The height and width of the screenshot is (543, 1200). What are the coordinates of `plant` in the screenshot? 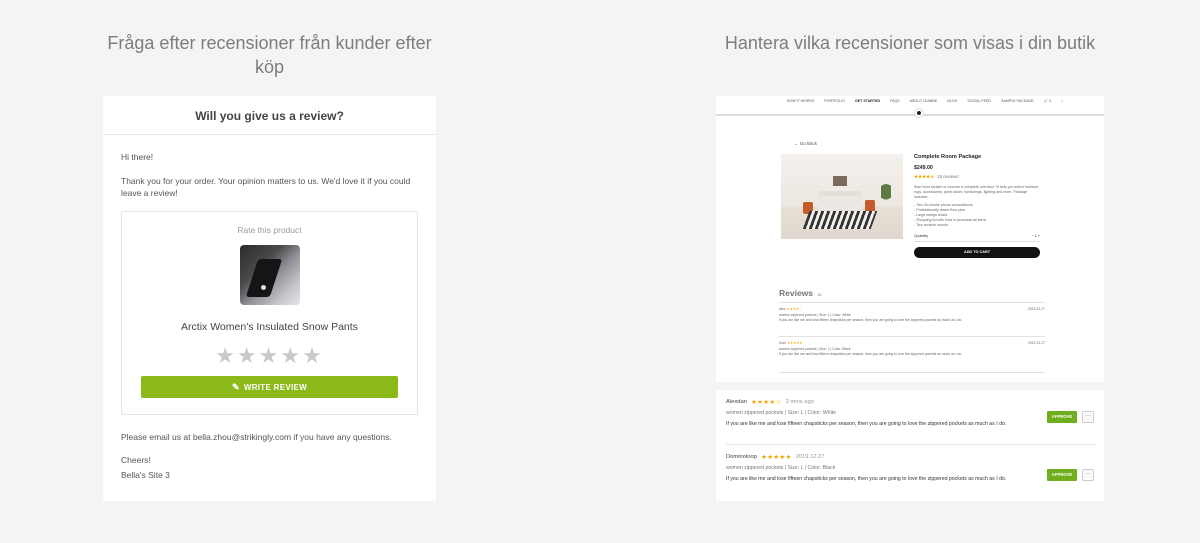 It's located at (886, 197).